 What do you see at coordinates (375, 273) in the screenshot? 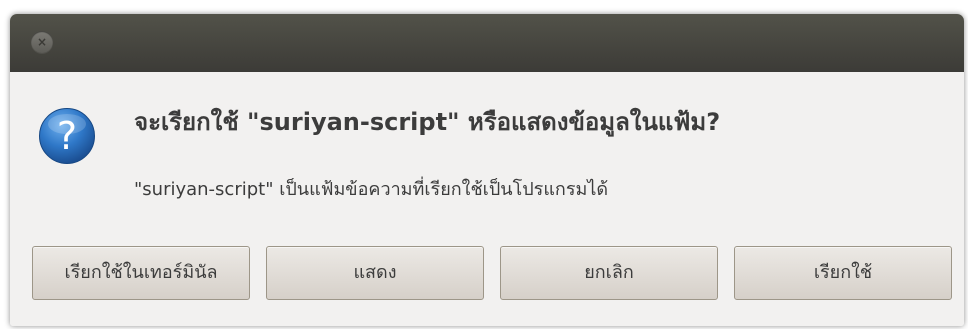
I see `display-button: แสดง` at bounding box center [375, 273].